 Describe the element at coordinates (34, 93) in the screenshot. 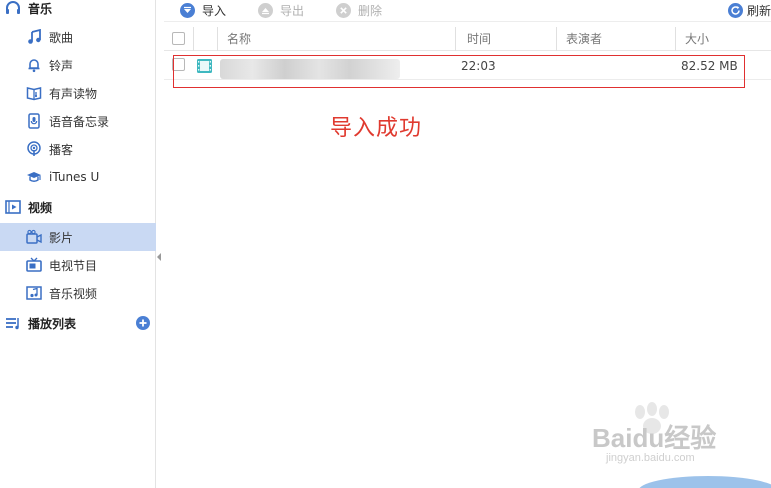

I see `audiobook-icon` at that location.